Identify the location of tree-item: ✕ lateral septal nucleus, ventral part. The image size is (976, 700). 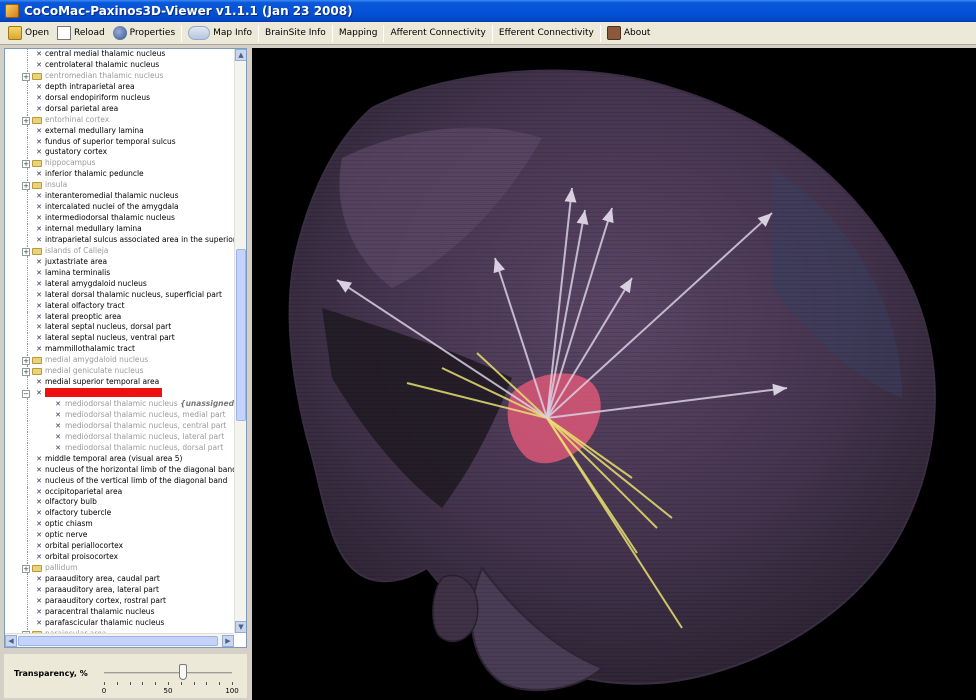
(119, 339).